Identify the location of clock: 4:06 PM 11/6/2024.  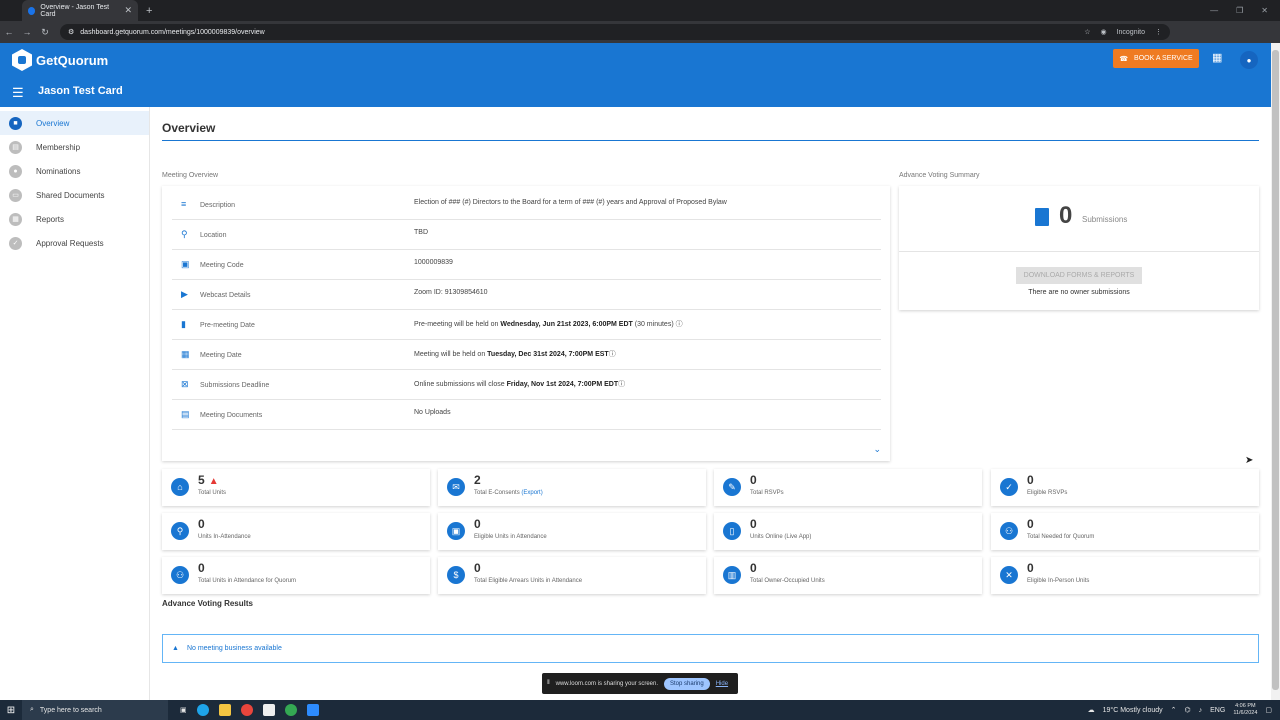
(1245, 710).